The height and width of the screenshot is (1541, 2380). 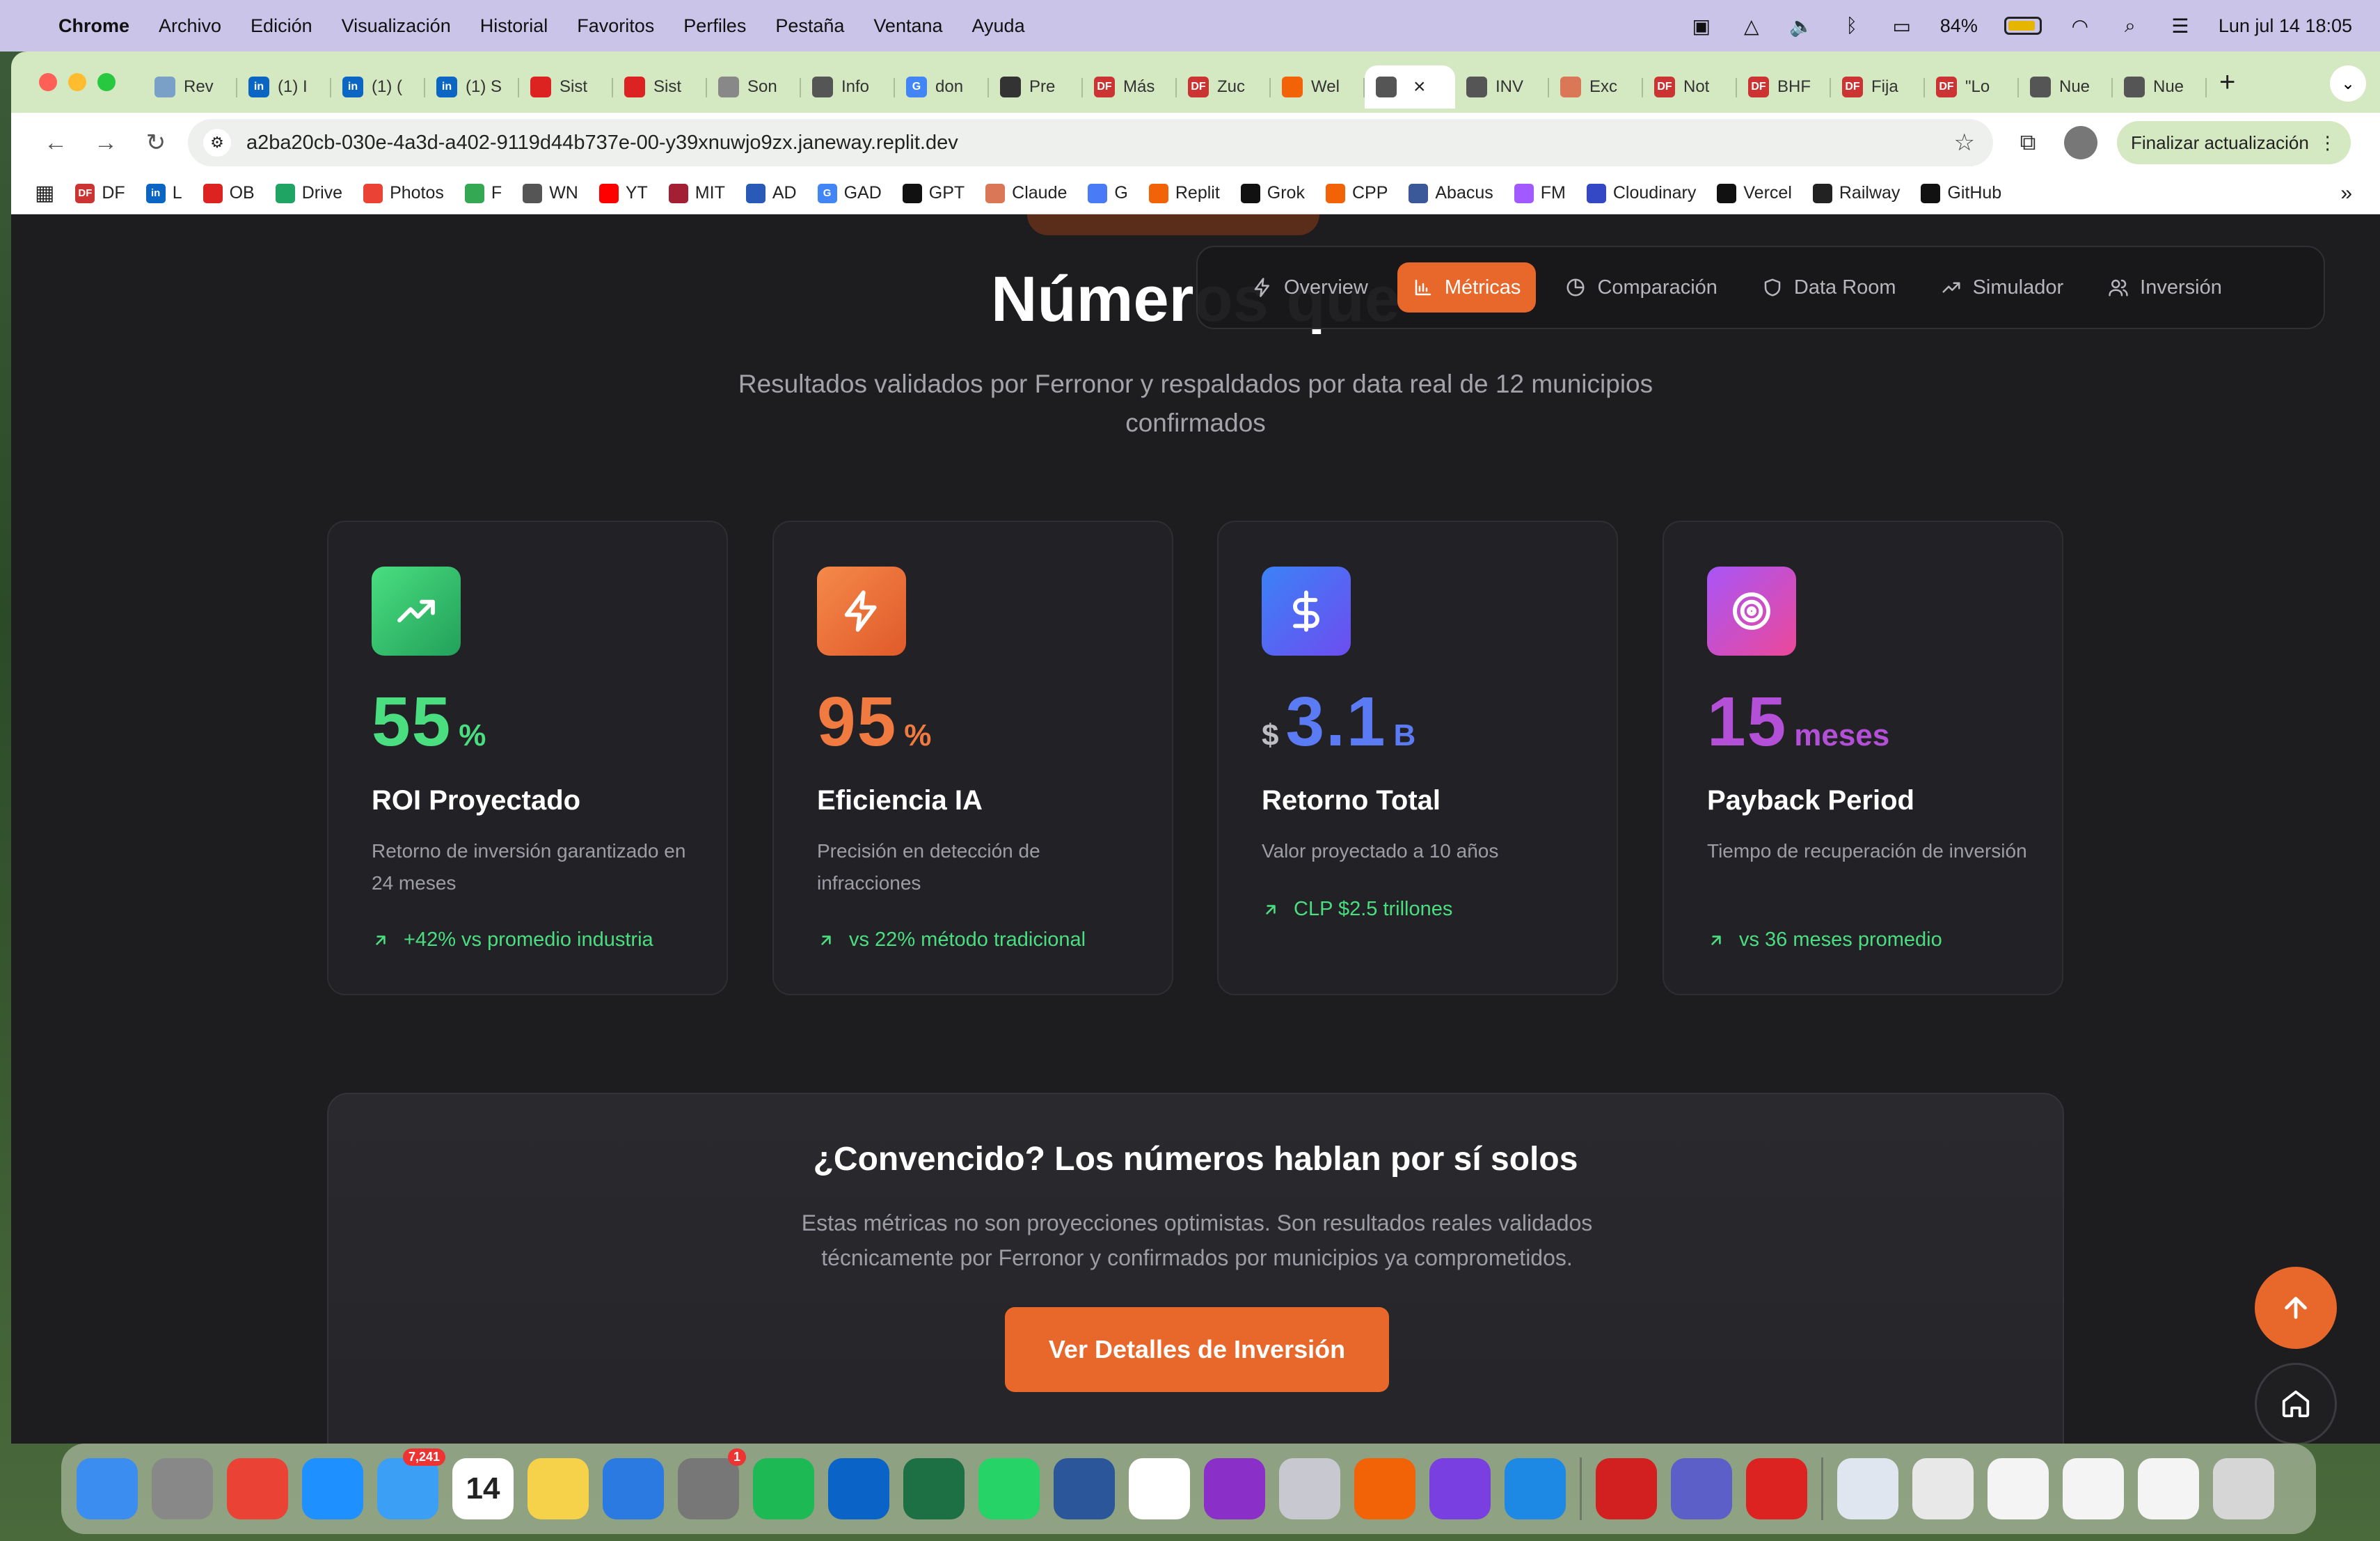 I want to click on bookmark-item: Abacus, so click(x=1451, y=193).